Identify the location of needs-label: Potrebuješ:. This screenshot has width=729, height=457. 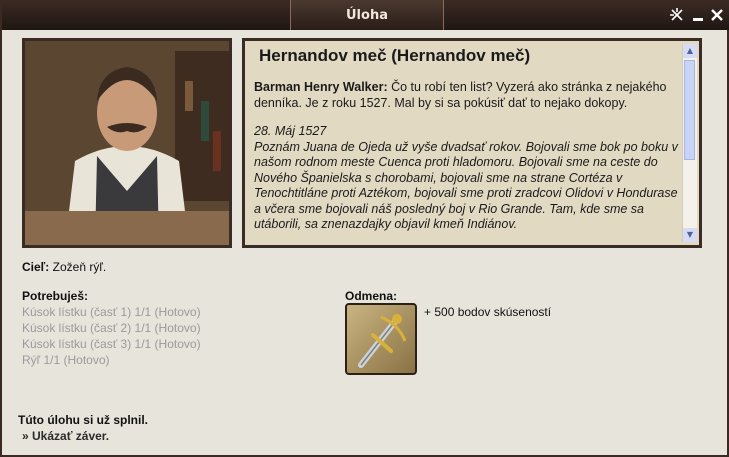
(55, 296).